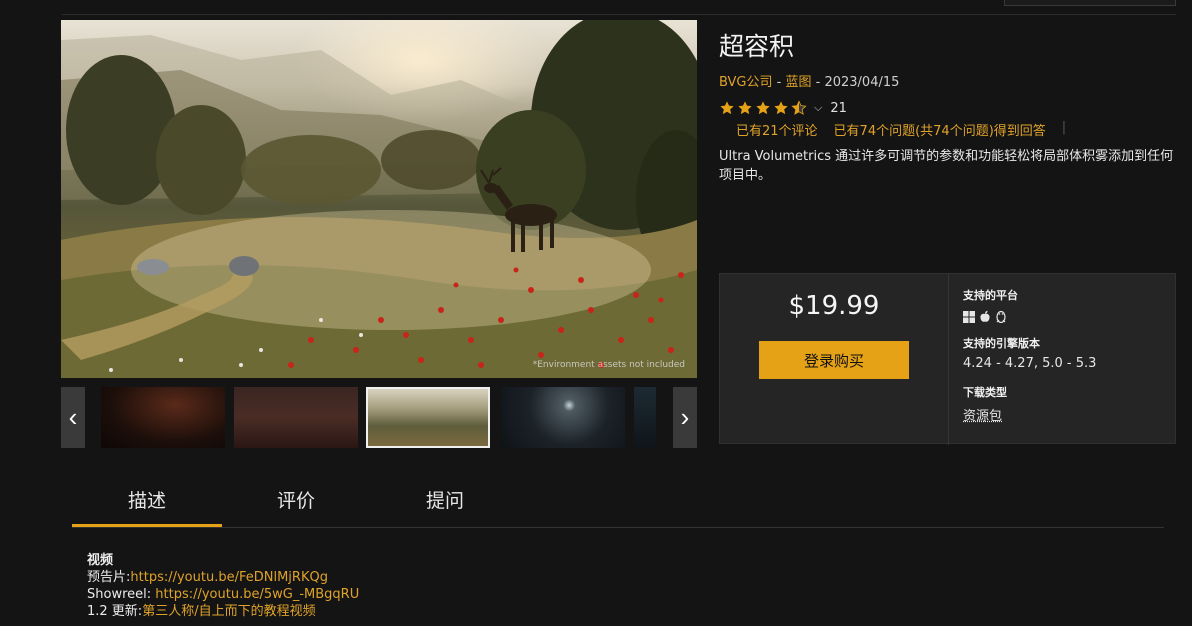 The height and width of the screenshot is (626, 1192). Describe the element at coordinates (838, 108) in the screenshot. I see `rating-count: 21` at that location.